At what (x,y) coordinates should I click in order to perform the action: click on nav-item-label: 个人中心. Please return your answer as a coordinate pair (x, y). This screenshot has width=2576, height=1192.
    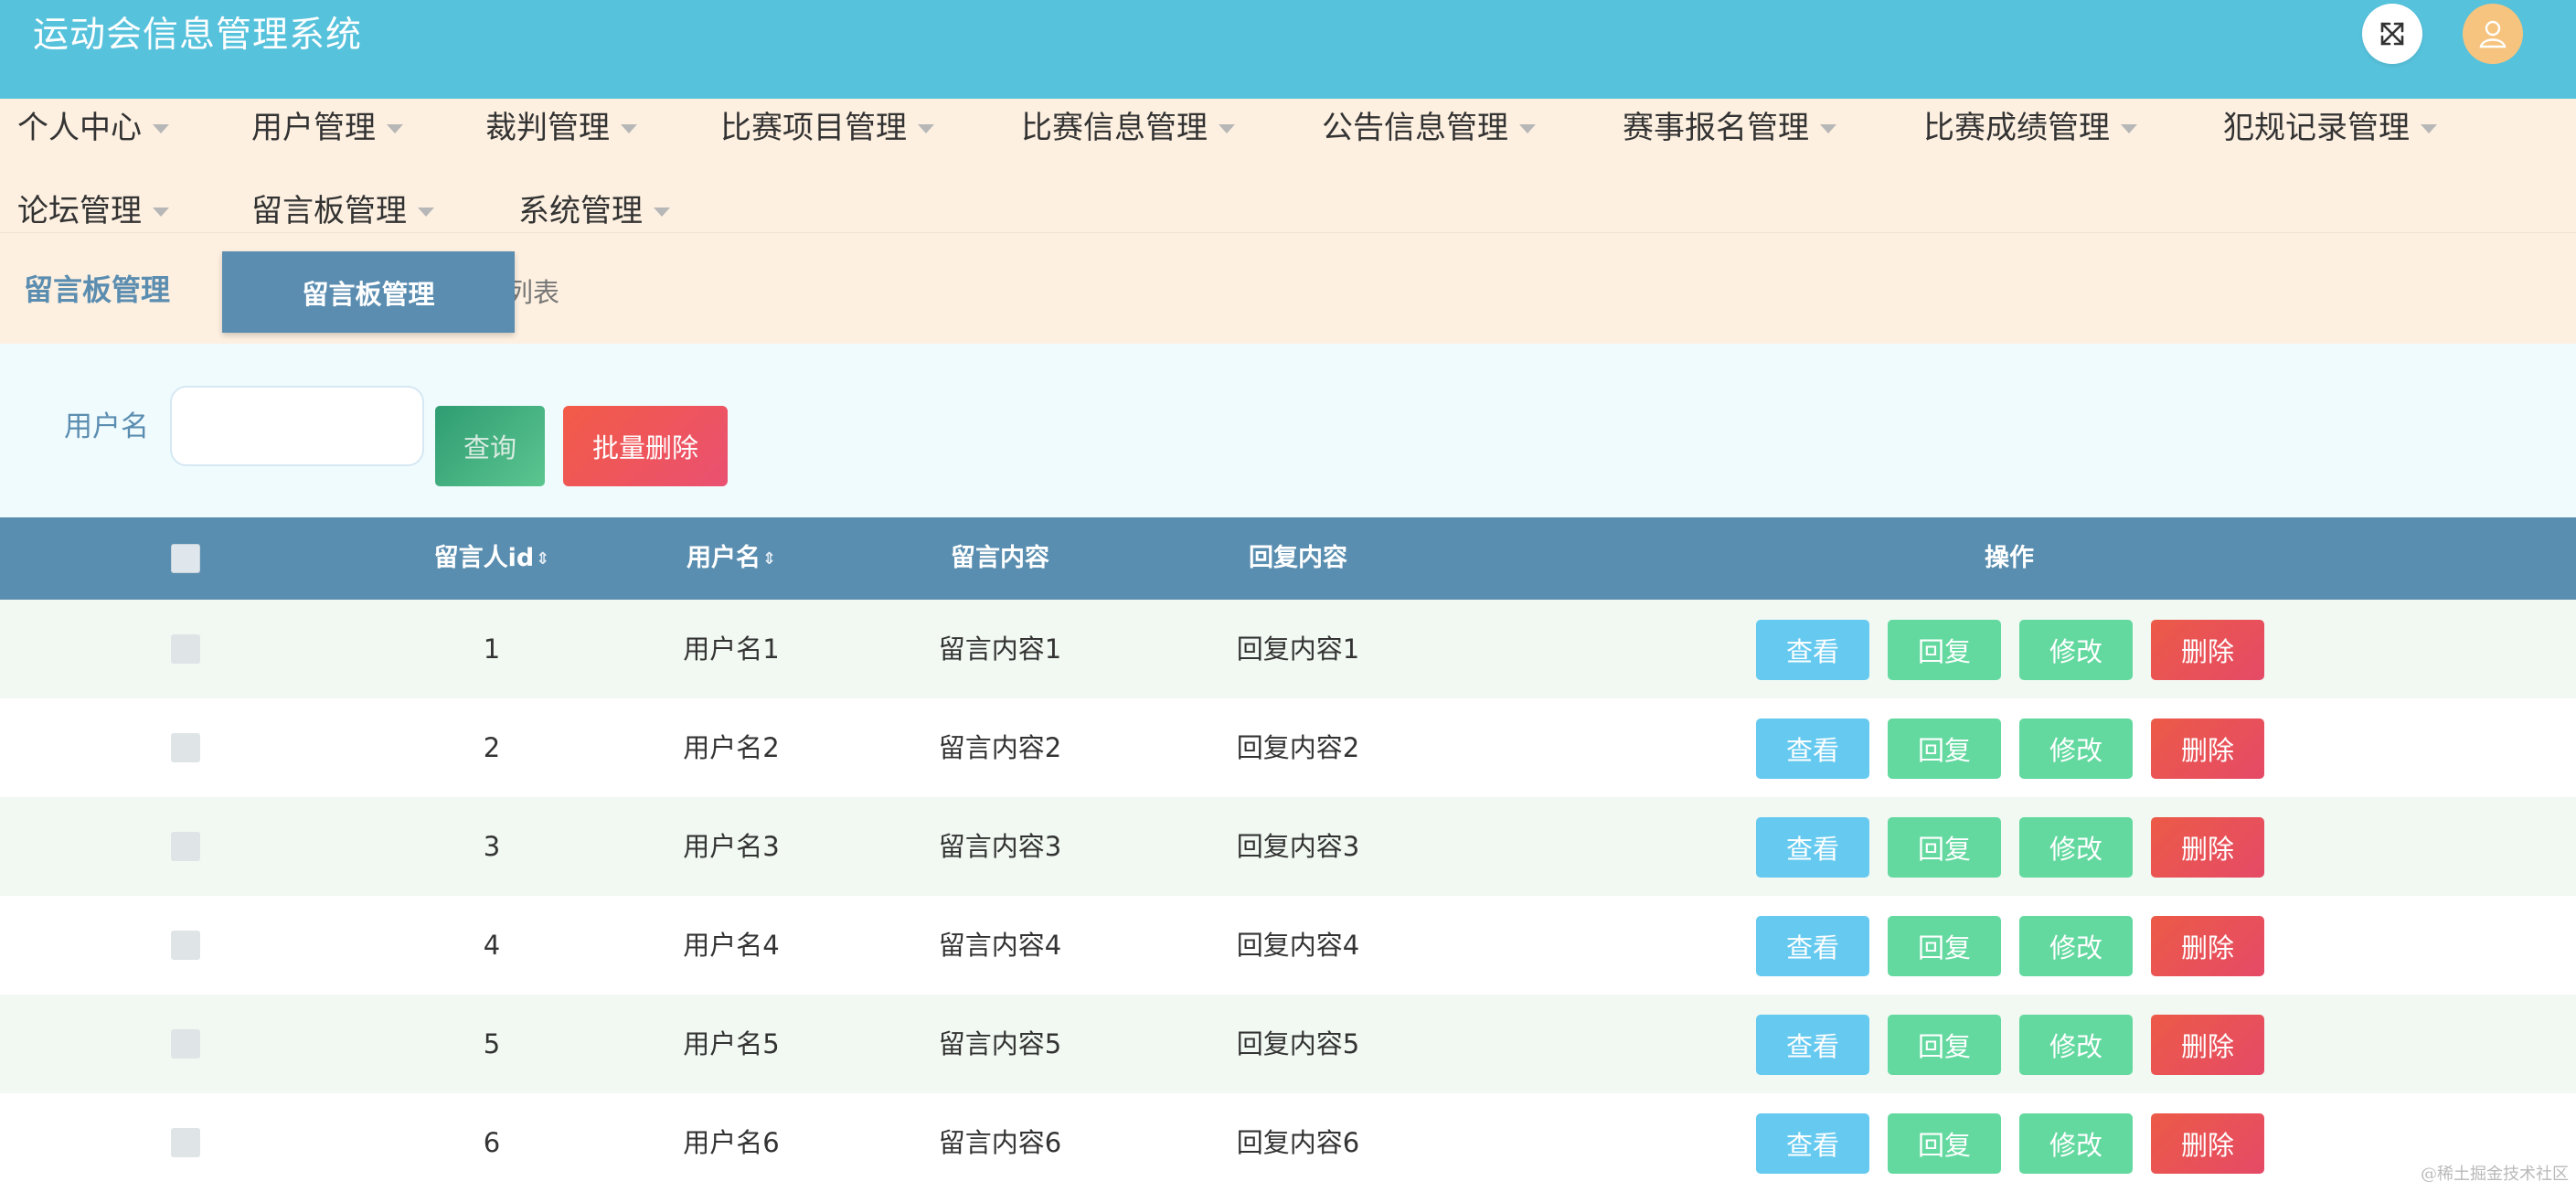
    Looking at the image, I should click on (79, 128).